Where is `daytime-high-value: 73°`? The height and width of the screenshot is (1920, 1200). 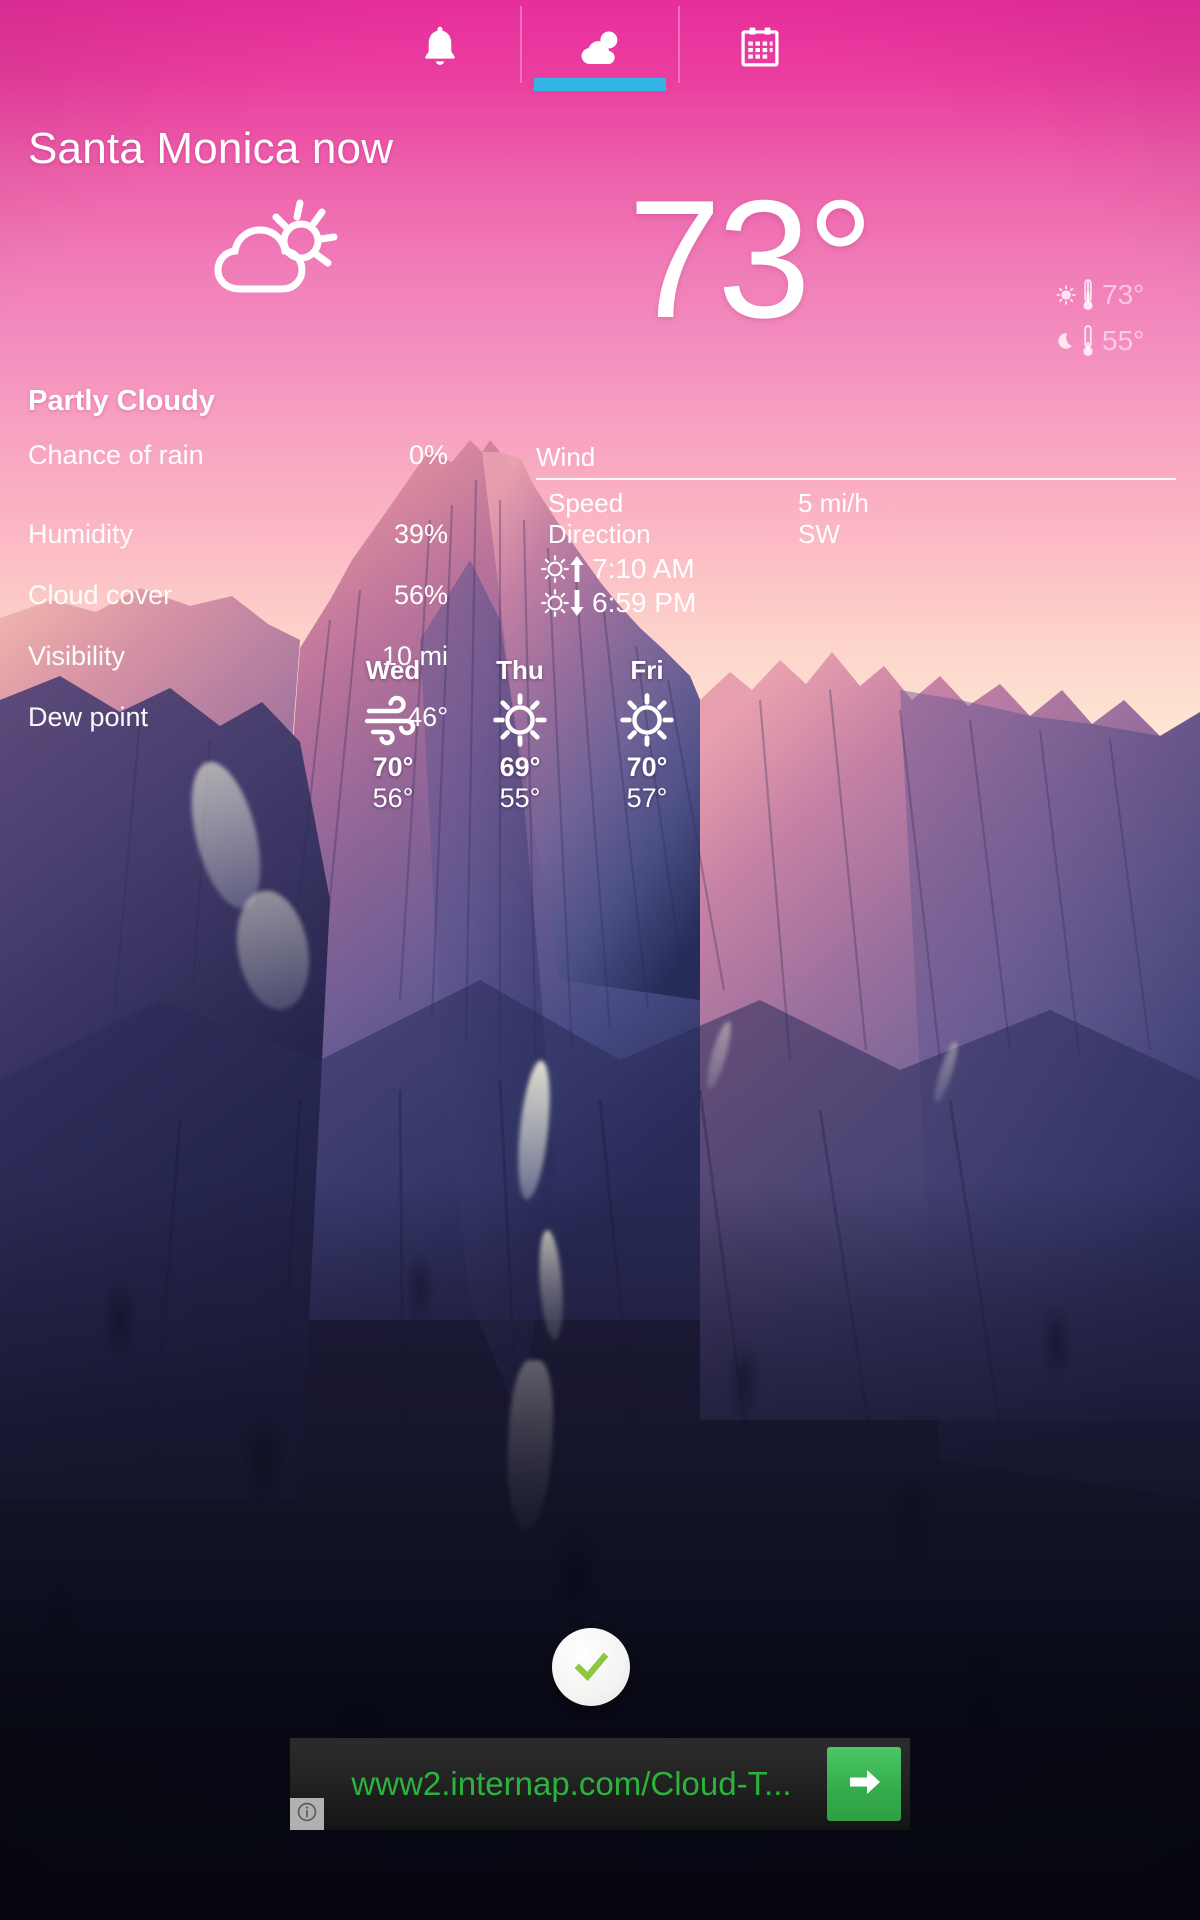
daytime-high-value: 73° is located at coordinates (1123, 294).